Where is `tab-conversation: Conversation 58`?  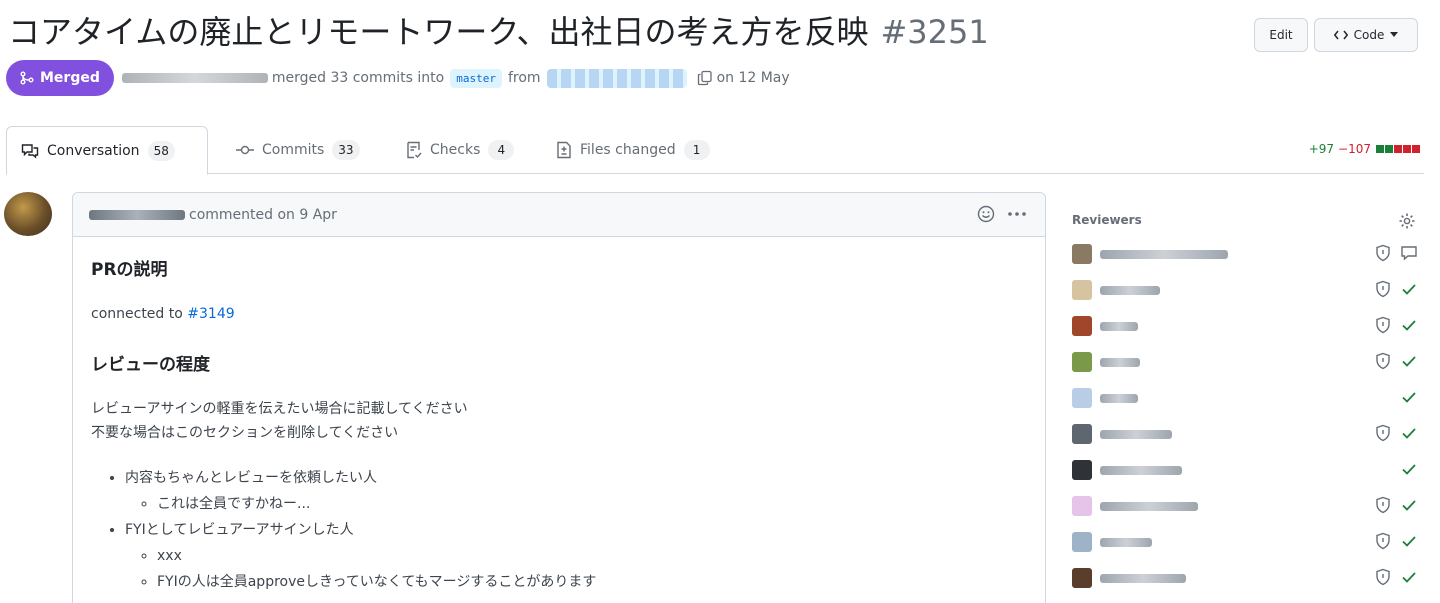 tab-conversation: Conversation 58 is located at coordinates (107, 150).